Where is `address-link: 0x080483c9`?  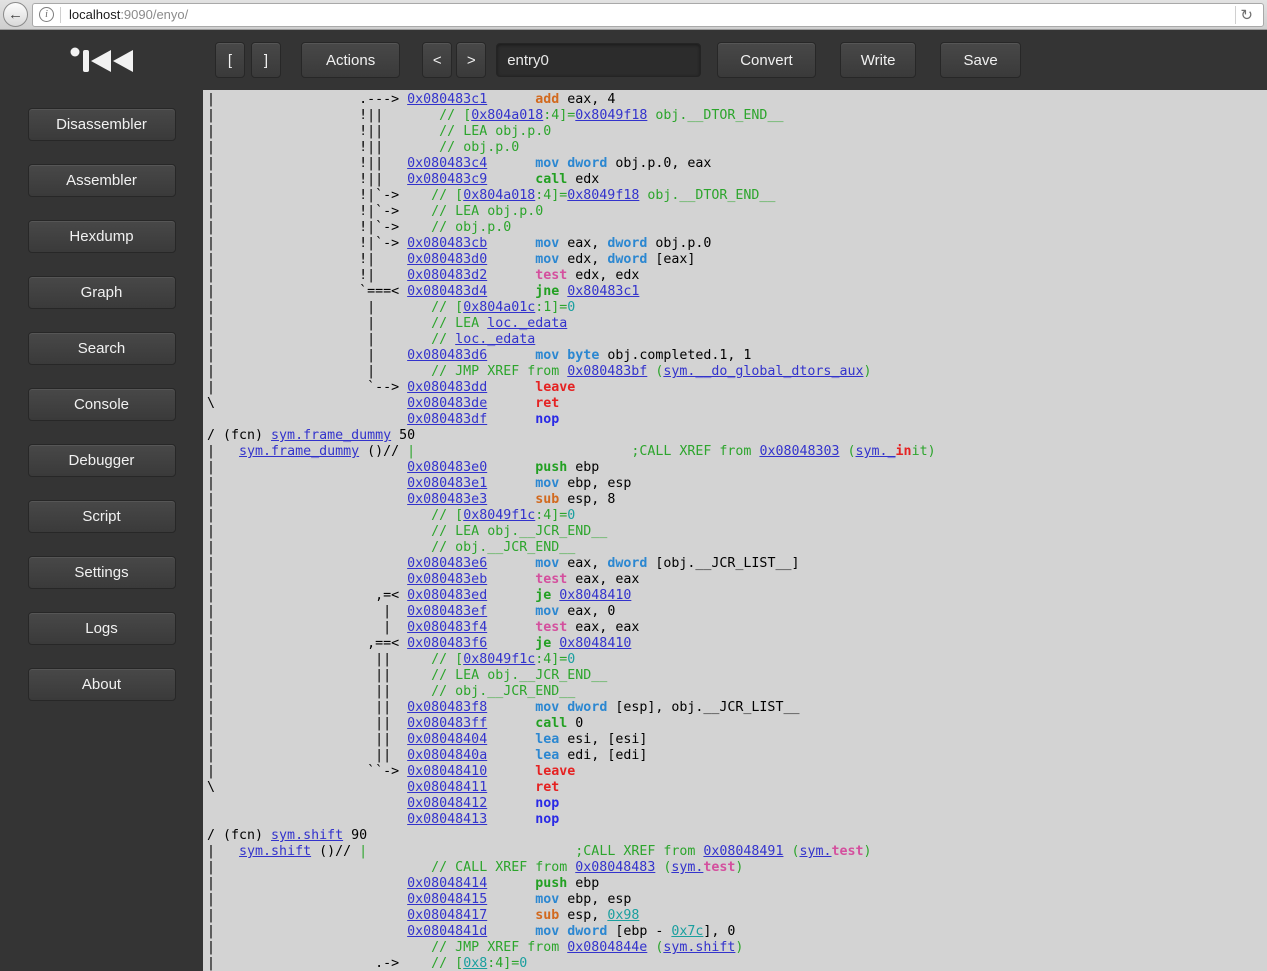
address-link: 0x080483c9 is located at coordinates (447, 179).